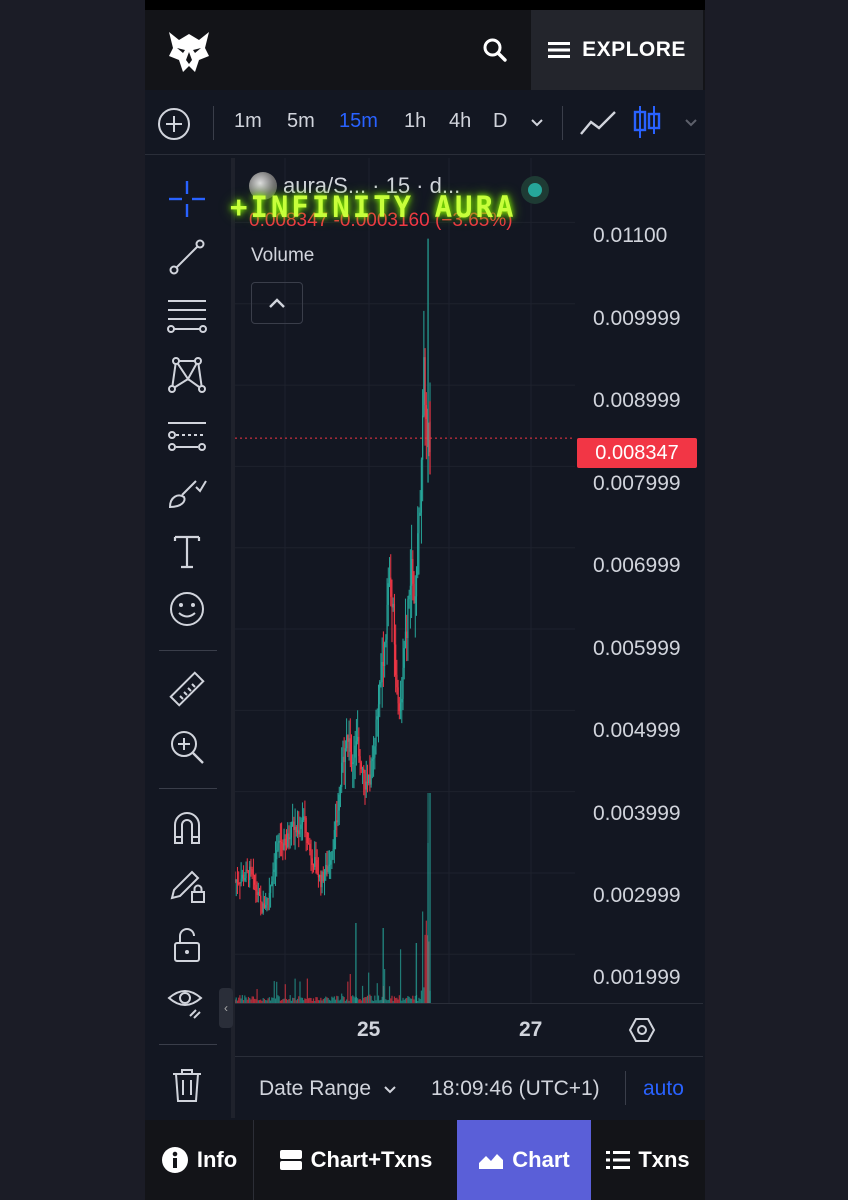  Describe the element at coordinates (515, 1089) in the screenshot. I see `clock-timezone: 18:09:46 (UTC+1)` at that location.